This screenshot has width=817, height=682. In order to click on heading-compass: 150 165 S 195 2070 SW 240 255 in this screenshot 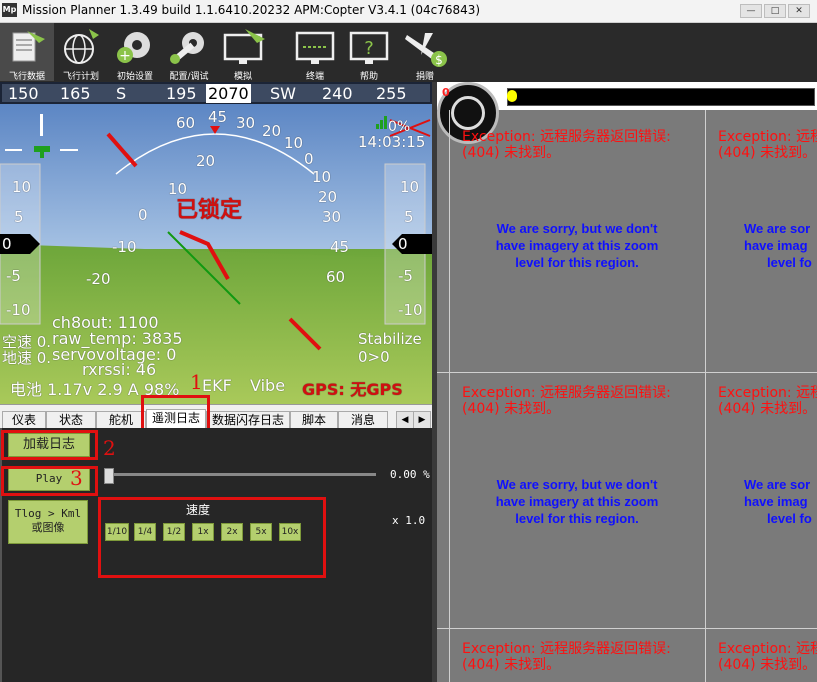, I will do `click(216, 93)`.